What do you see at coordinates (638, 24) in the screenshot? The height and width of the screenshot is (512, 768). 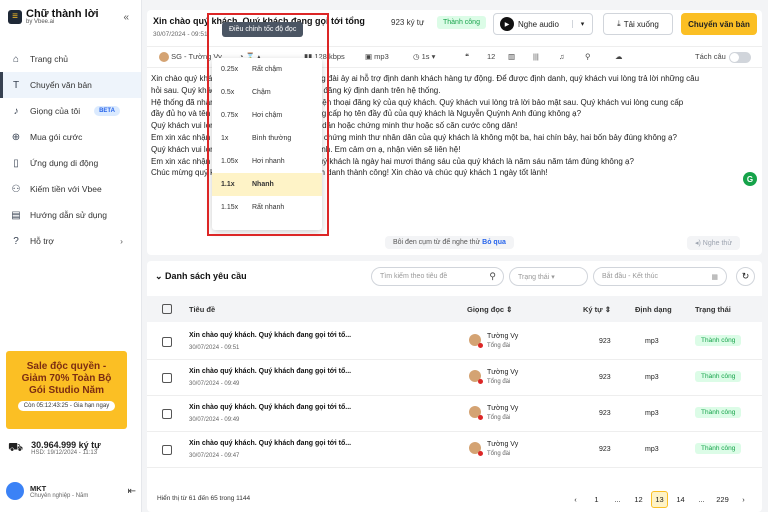 I see `download-button: ⤓ Tải xuống` at bounding box center [638, 24].